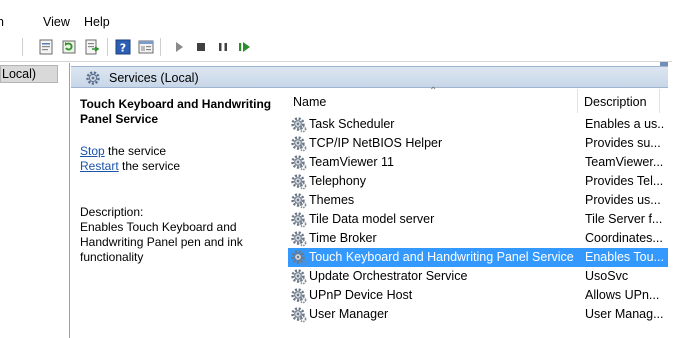 This screenshot has width=700, height=338. I want to click on stop-icon, so click(201, 47).